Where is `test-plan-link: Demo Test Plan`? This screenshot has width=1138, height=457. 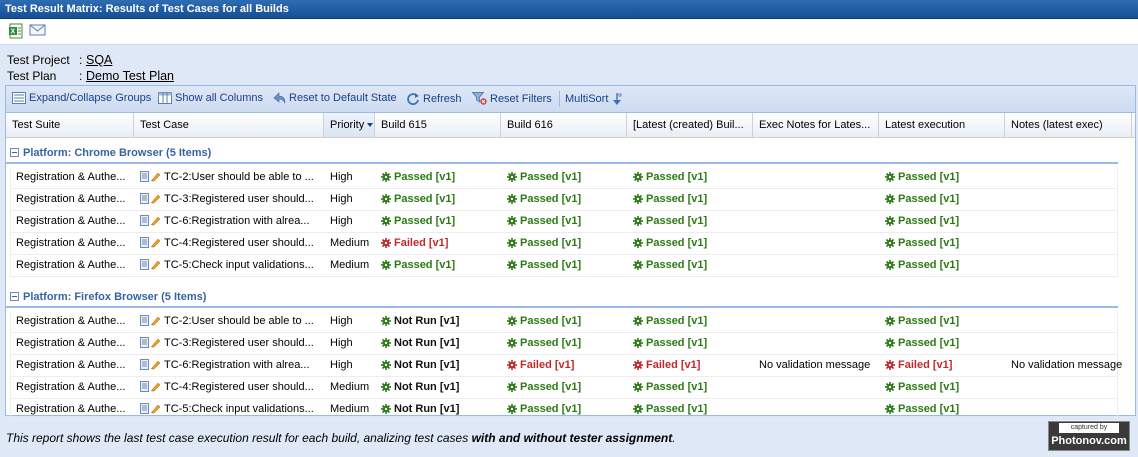 test-plan-link: Demo Test Plan is located at coordinates (130, 76).